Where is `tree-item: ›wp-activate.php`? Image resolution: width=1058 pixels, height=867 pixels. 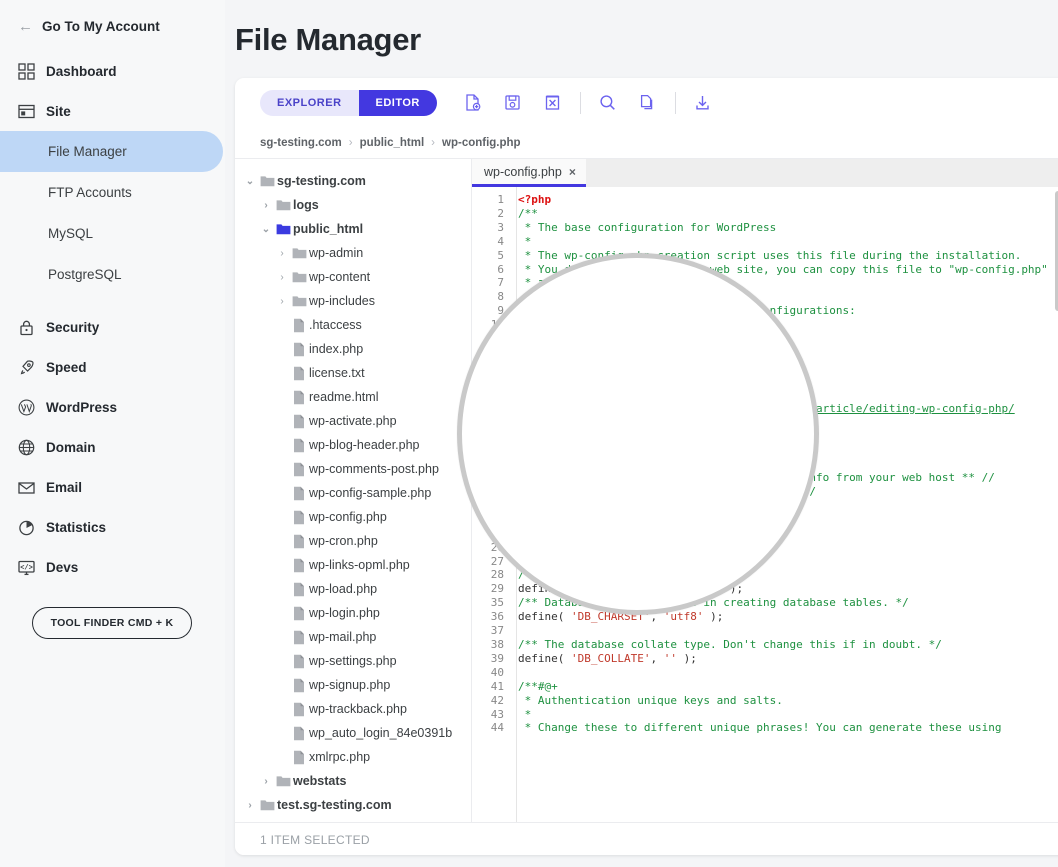
tree-item: ›wp-activate.php is located at coordinates (353, 421).